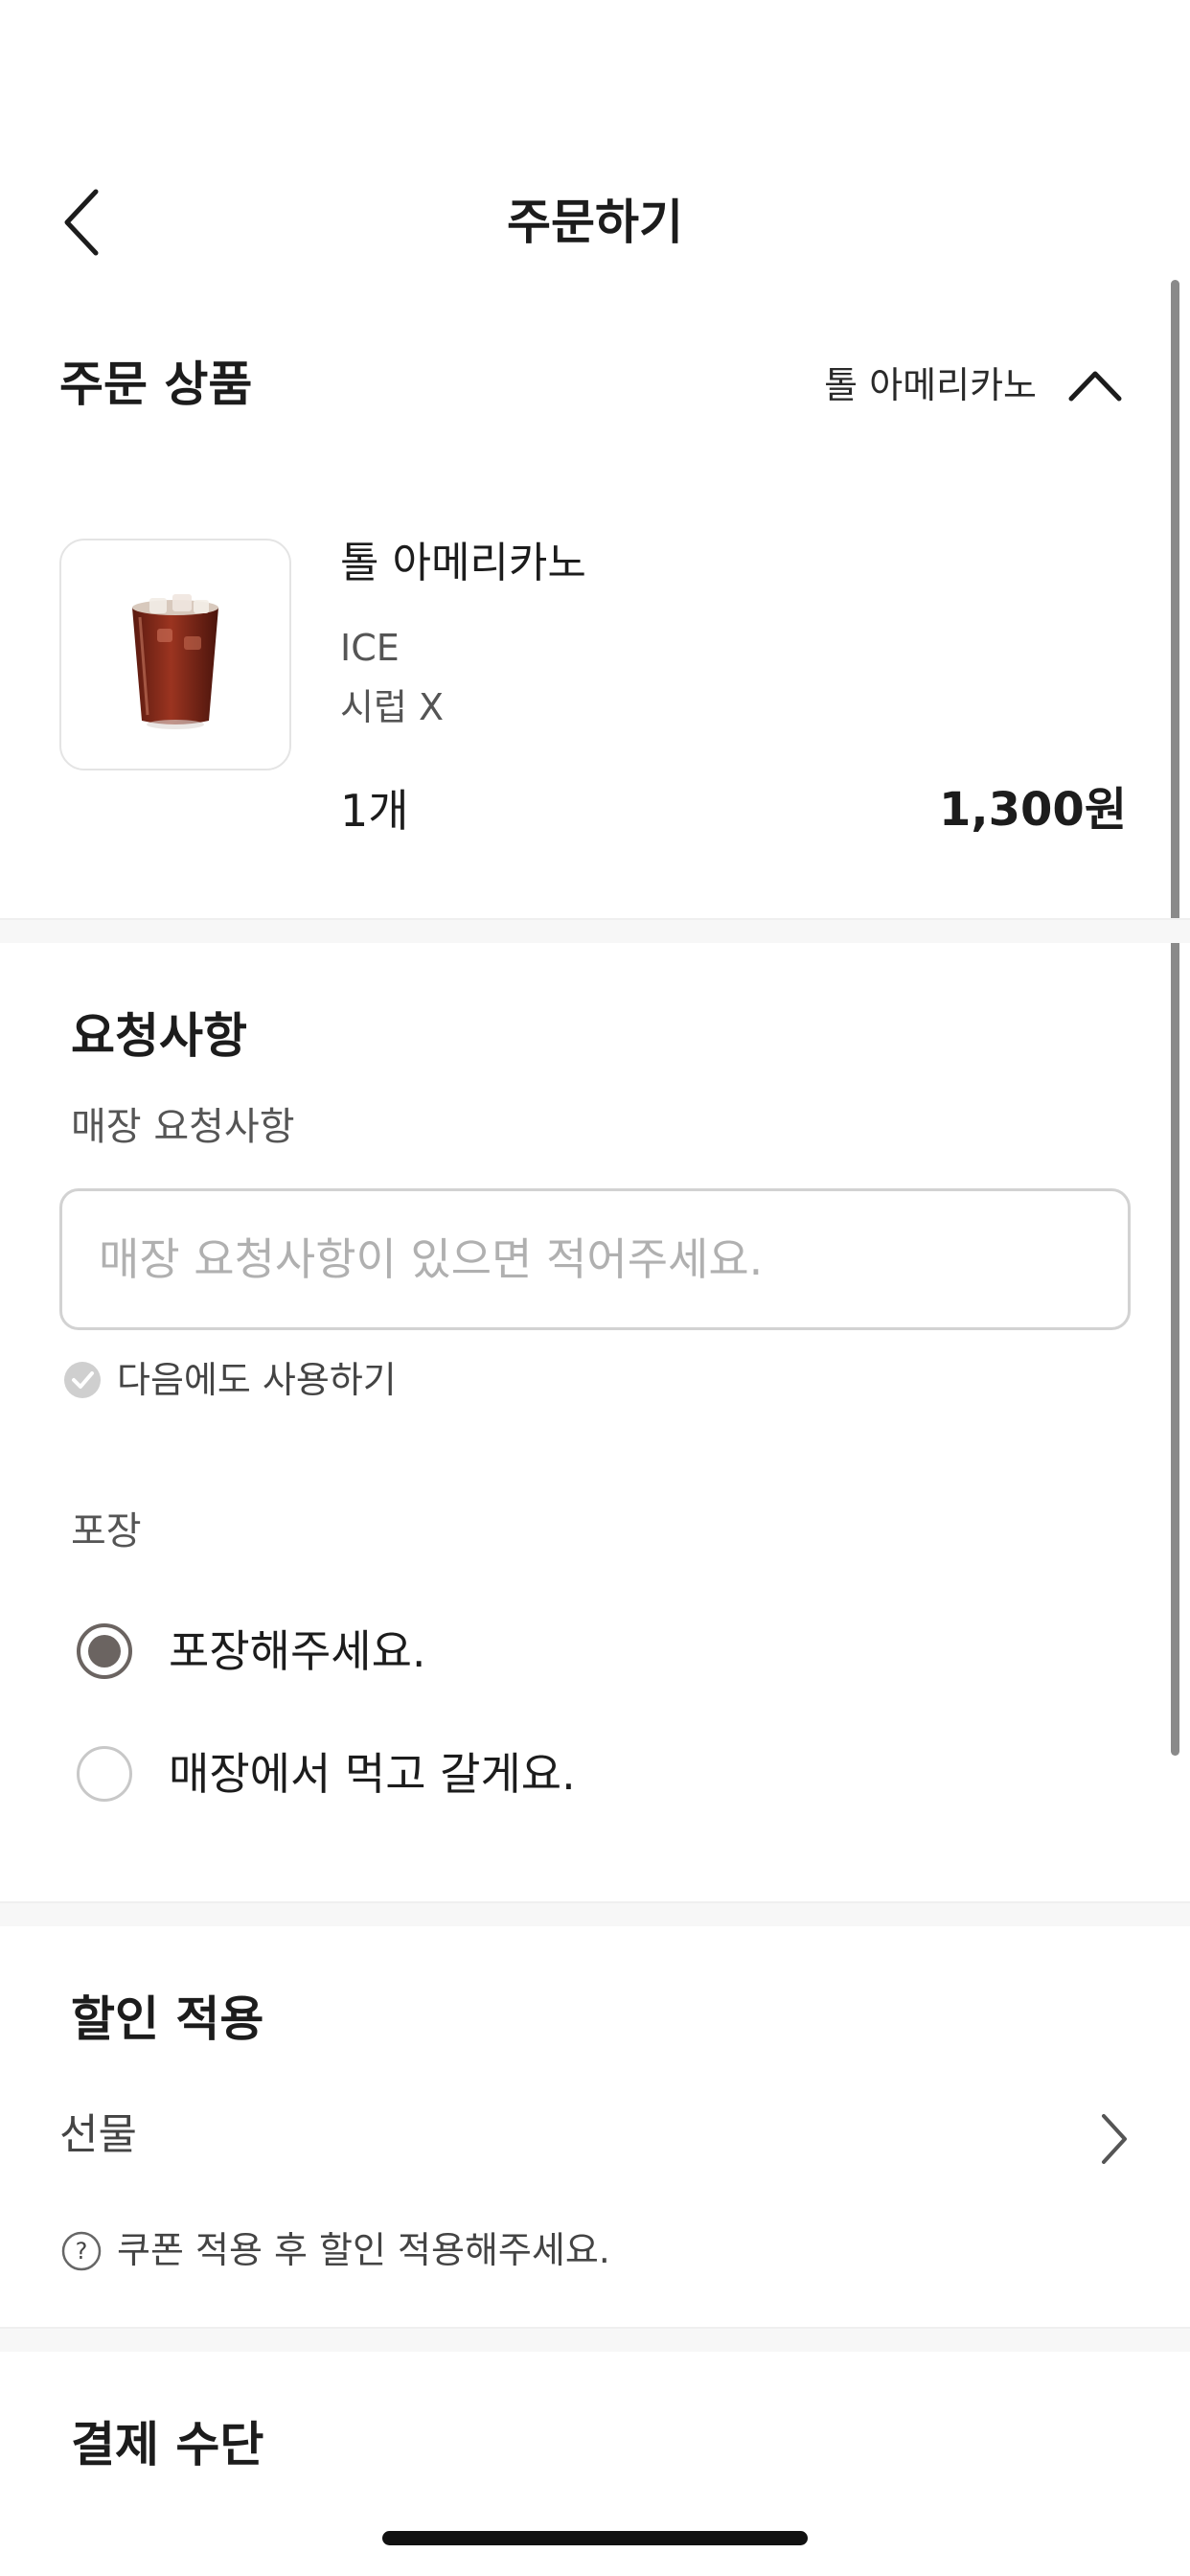  Describe the element at coordinates (393, 707) in the screenshot. I see `product-option-syrup: 시럽 X` at that location.